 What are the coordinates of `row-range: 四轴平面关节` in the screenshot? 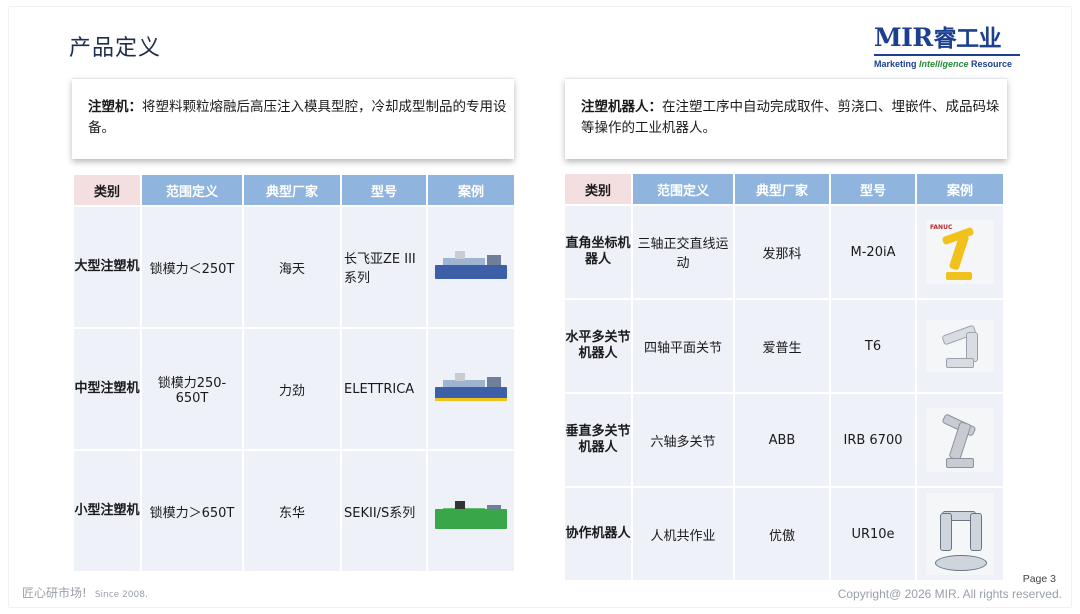 It's located at (683, 346).